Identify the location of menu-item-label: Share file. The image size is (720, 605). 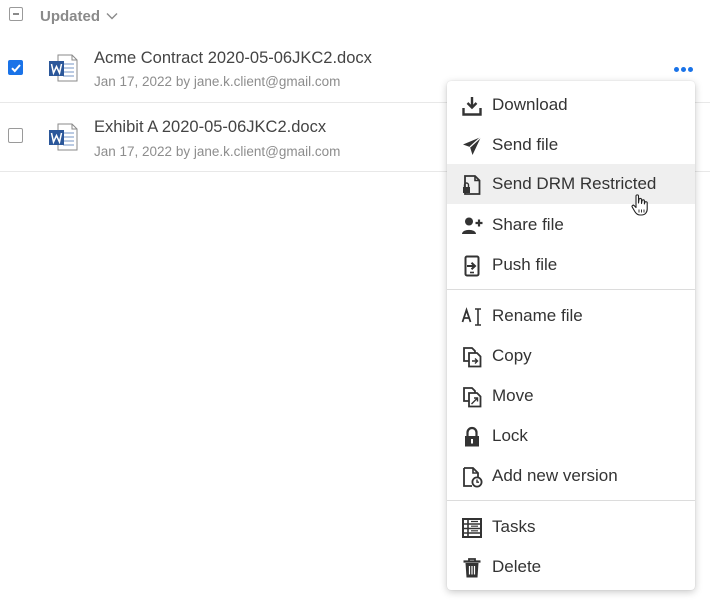
(528, 224).